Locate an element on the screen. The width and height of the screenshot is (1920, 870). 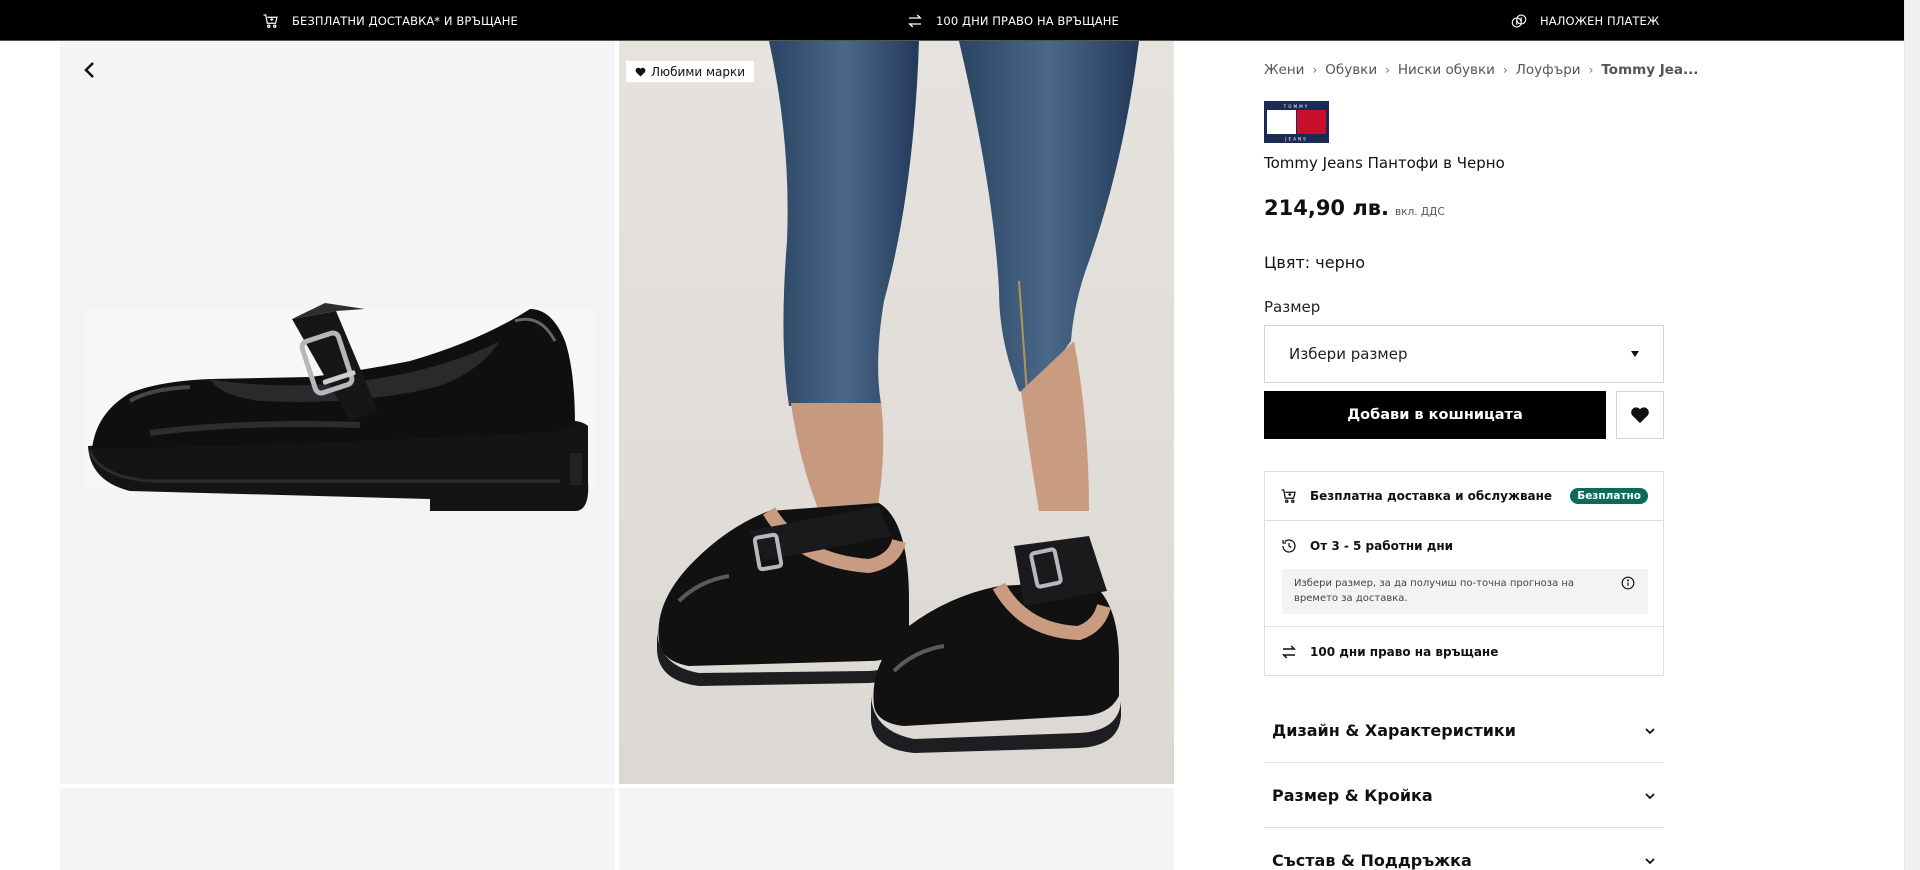
accordion-material-care-title: Състав & Поддръжка is located at coordinates (1372, 860).